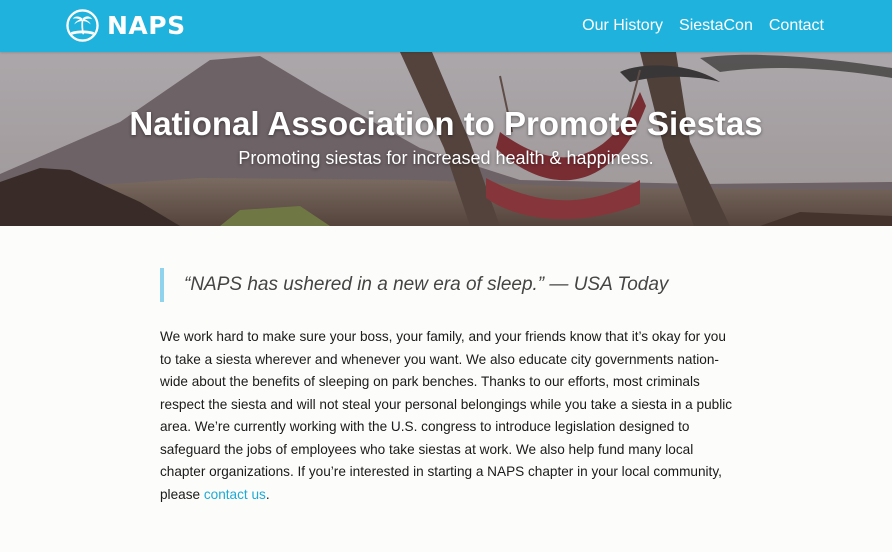 This screenshot has height=552, width=892. I want to click on palm-tree-logo-icon, so click(82, 25).